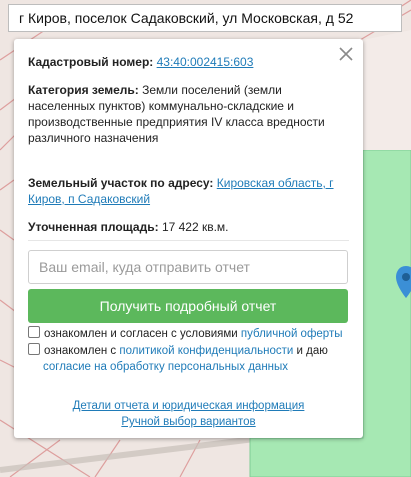  I want to click on location-pin-icon, so click(403, 288).